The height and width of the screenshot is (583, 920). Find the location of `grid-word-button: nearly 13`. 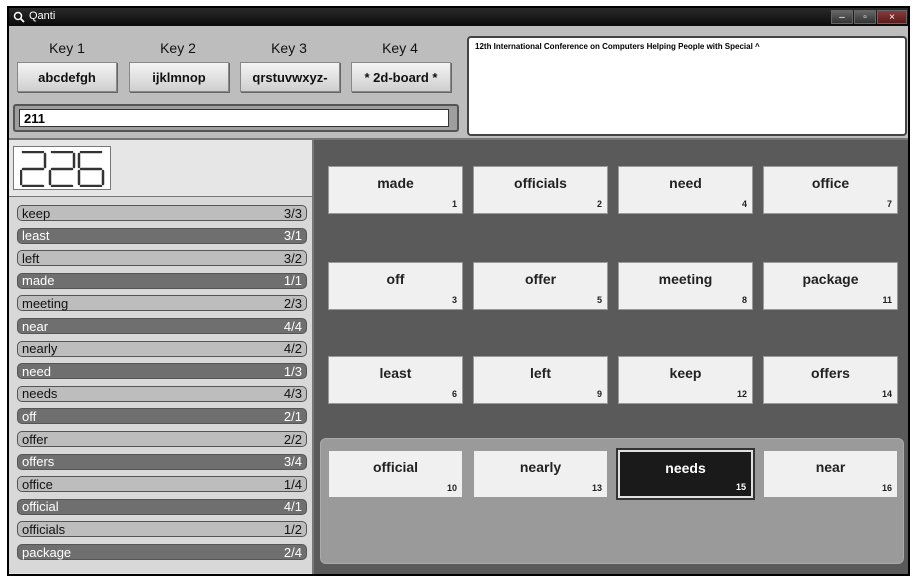

grid-word-button: nearly 13 is located at coordinates (540, 474).